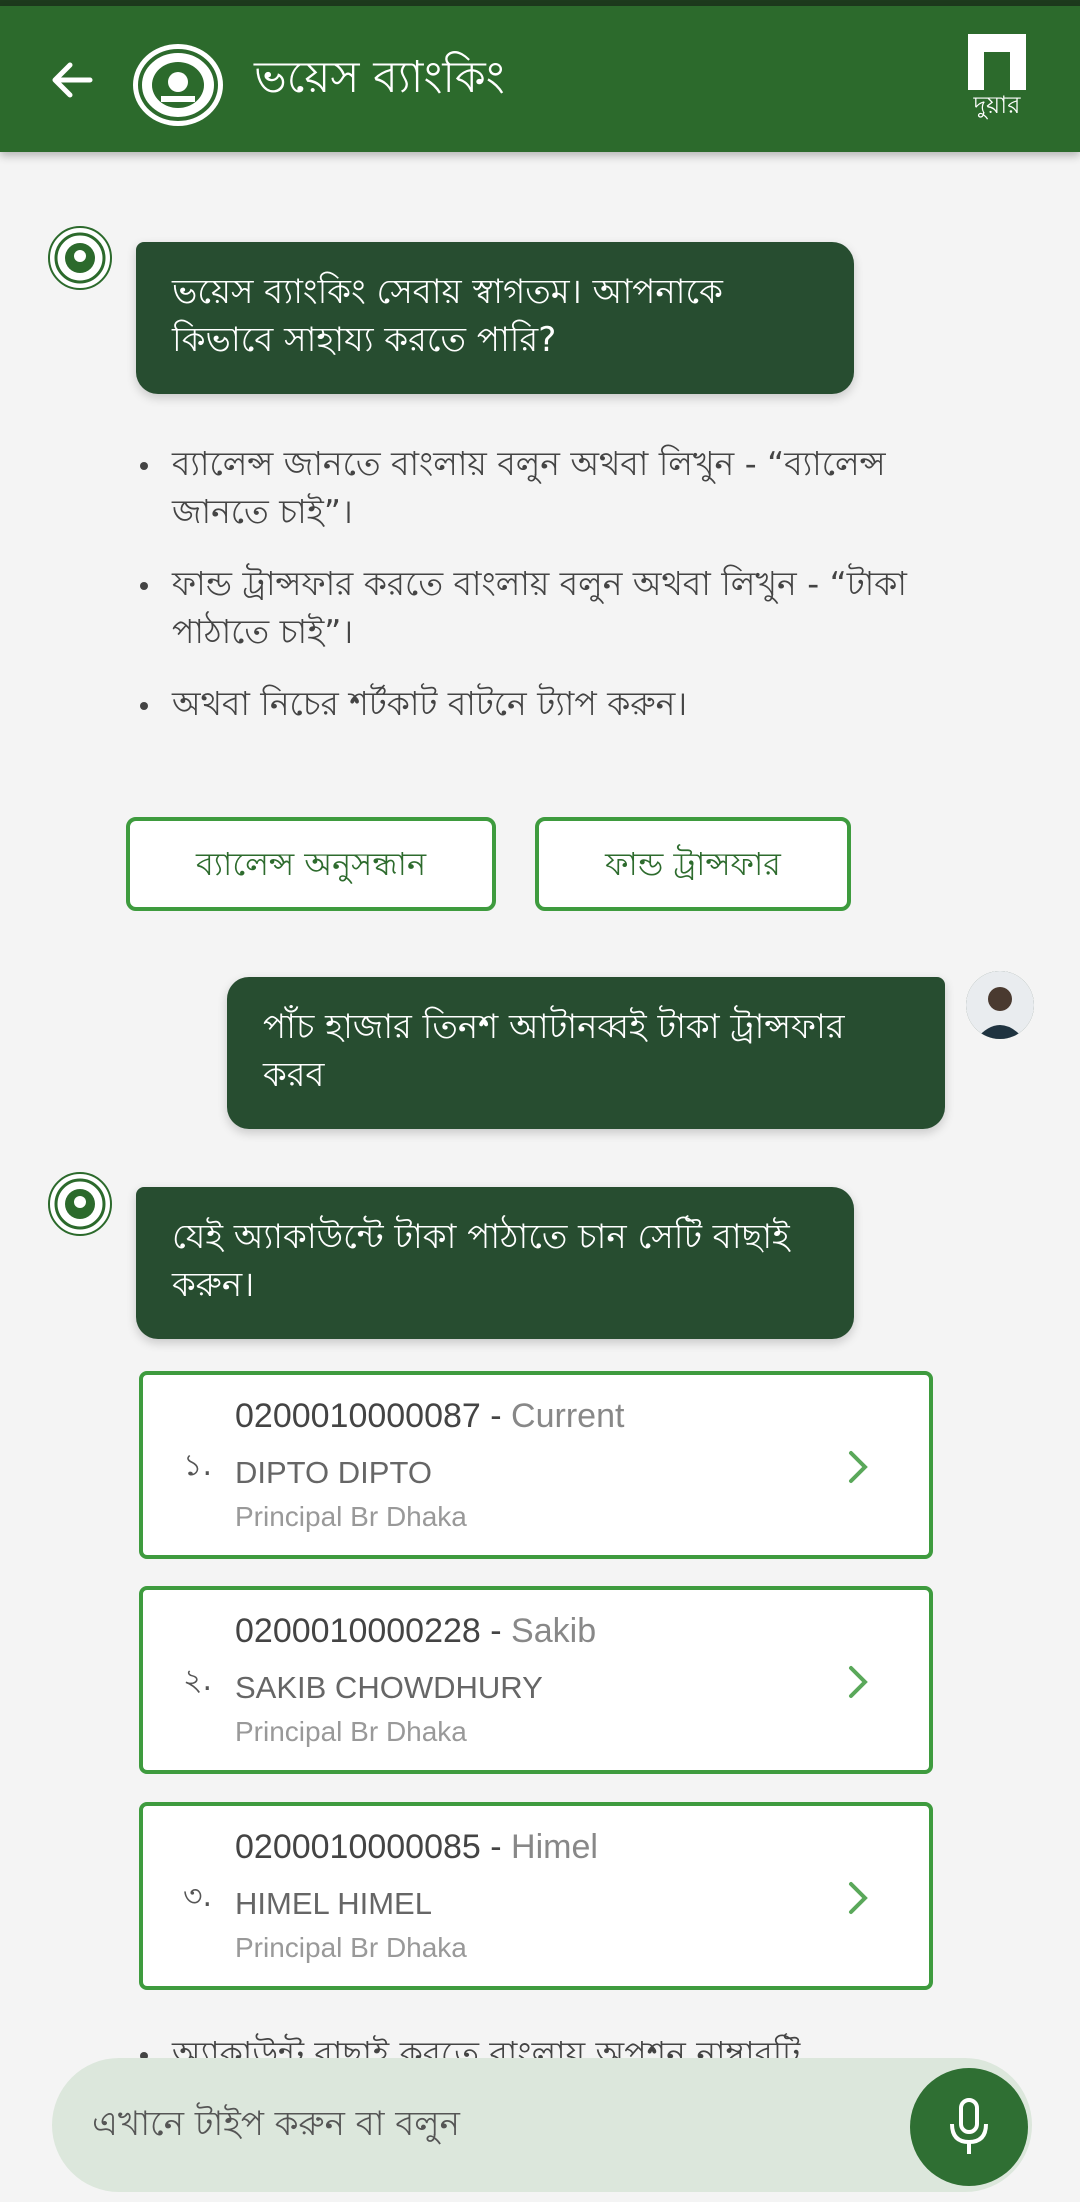 The image size is (1080, 2202). What do you see at coordinates (358, 1847) in the screenshot?
I see `account-number: 0200010000085` at bounding box center [358, 1847].